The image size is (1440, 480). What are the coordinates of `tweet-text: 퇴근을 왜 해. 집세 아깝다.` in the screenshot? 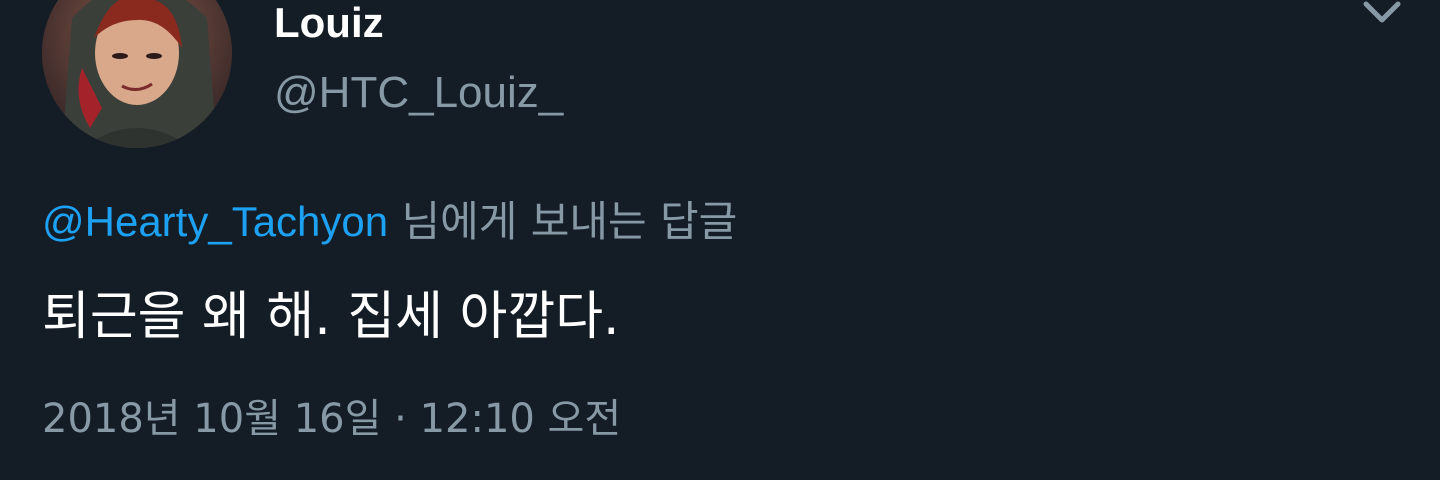 It's located at (331, 317).